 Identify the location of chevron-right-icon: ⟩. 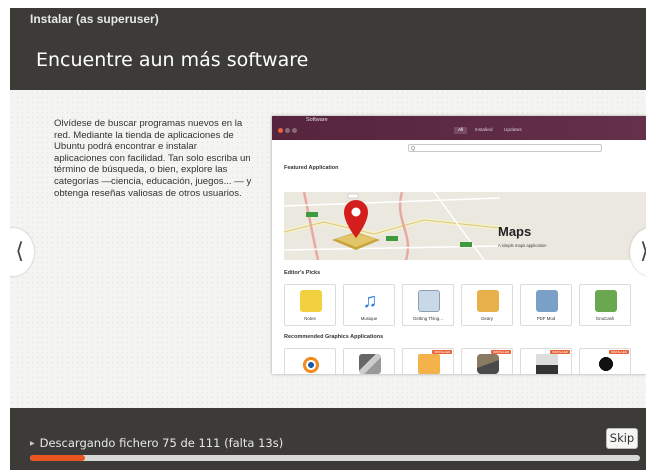
(643, 250).